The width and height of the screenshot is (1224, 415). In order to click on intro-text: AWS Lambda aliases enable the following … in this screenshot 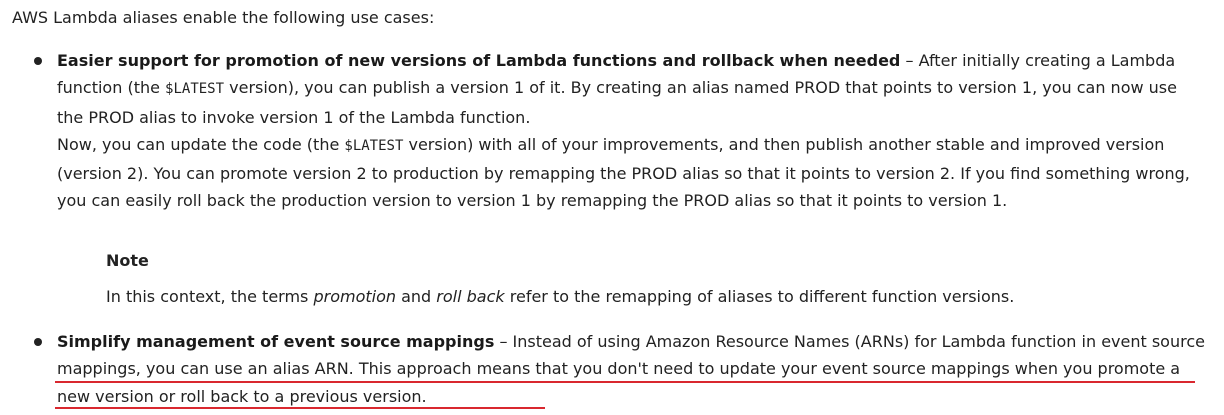, I will do `click(223, 17)`.